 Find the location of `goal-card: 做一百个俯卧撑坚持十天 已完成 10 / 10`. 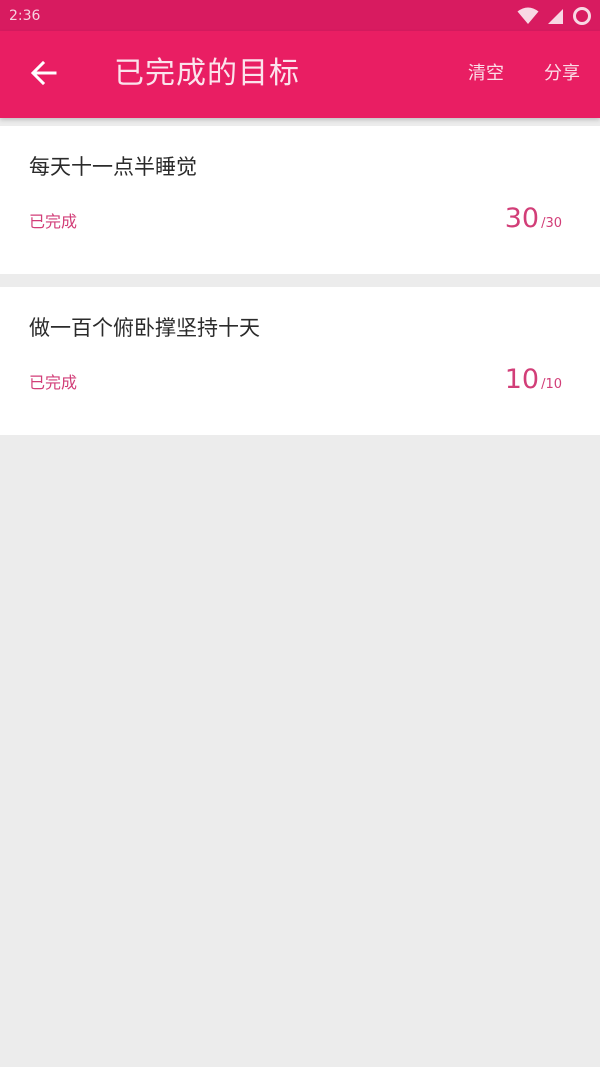

goal-card: 做一百个俯卧撑坚持十天 已完成 10 / 10 is located at coordinates (300, 361).